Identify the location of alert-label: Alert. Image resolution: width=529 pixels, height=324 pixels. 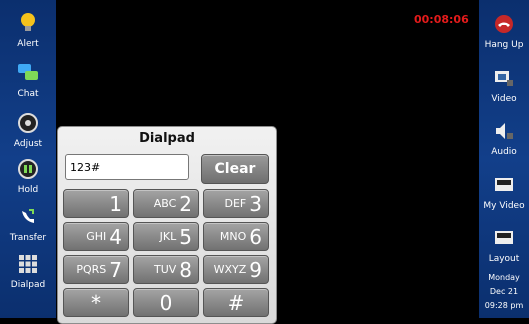
(28, 44).